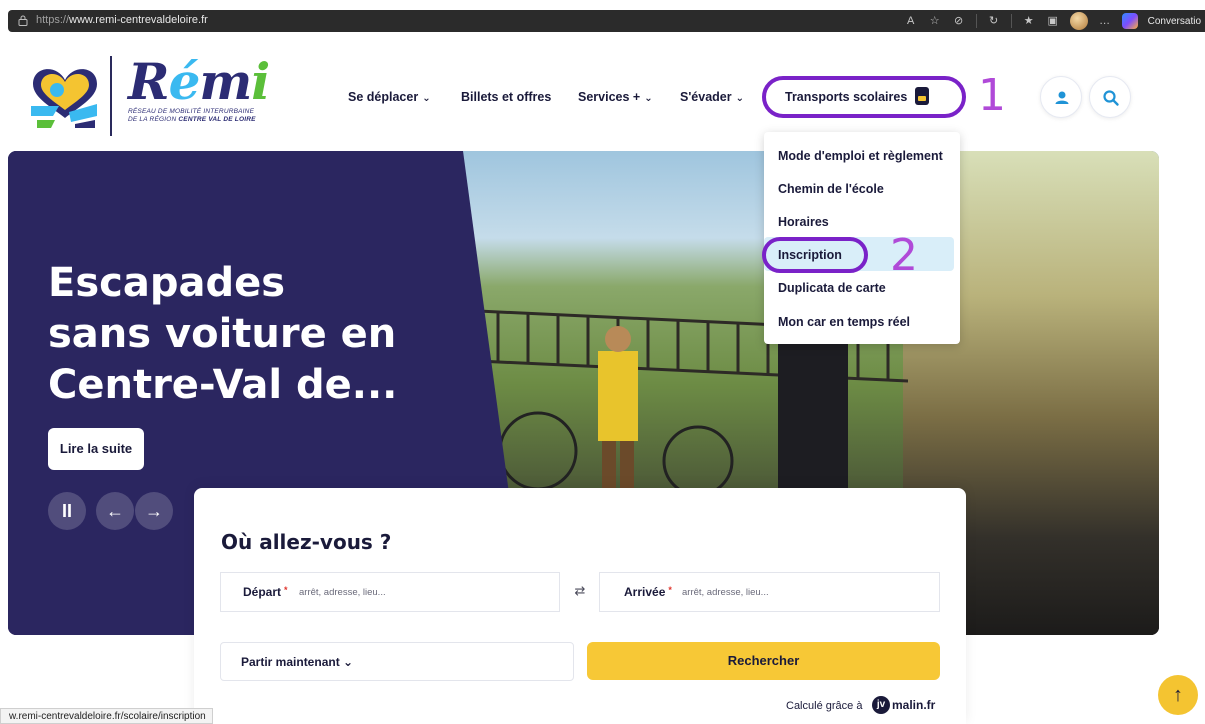 The image size is (1205, 724). Describe the element at coordinates (122, 20) in the screenshot. I see `url-text: https://www.remi-centrevaldeloire.fr` at that location.